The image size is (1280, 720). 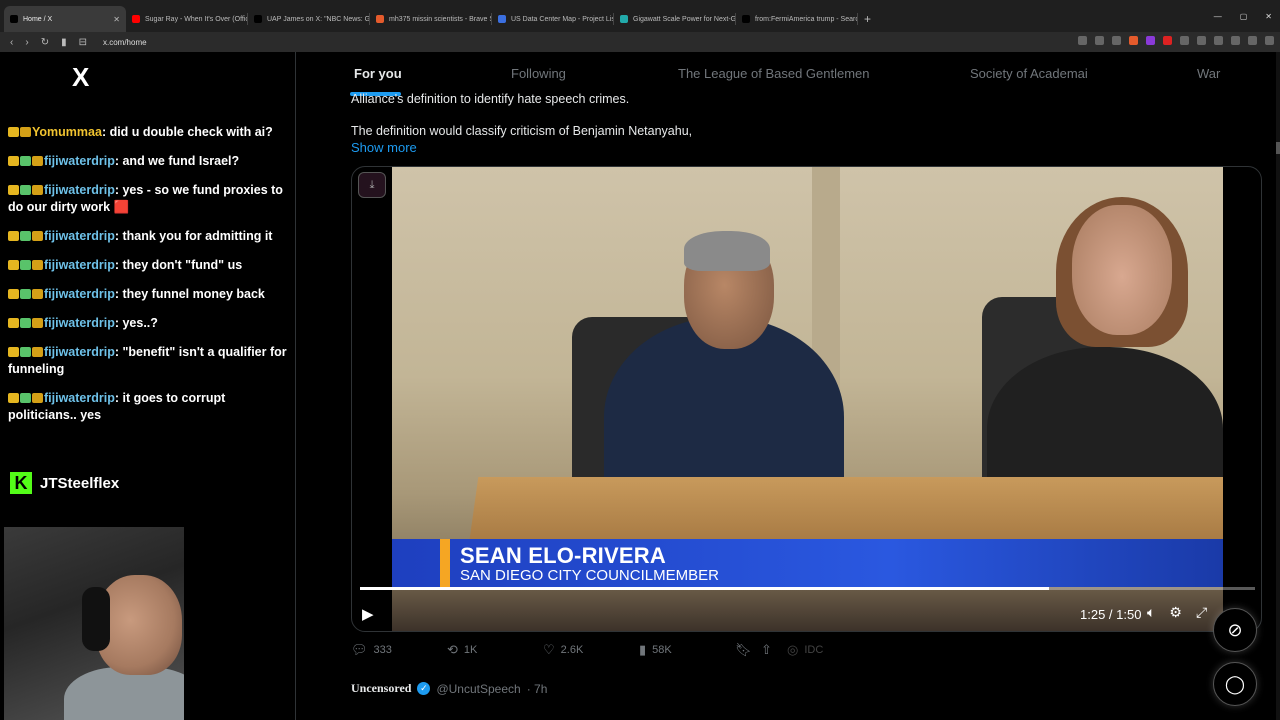 What do you see at coordinates (187, 19) in the screenshot?
I see `browser-tab: Sugar Ray - When It's Over (Official M` at bounding box center [187, 19].